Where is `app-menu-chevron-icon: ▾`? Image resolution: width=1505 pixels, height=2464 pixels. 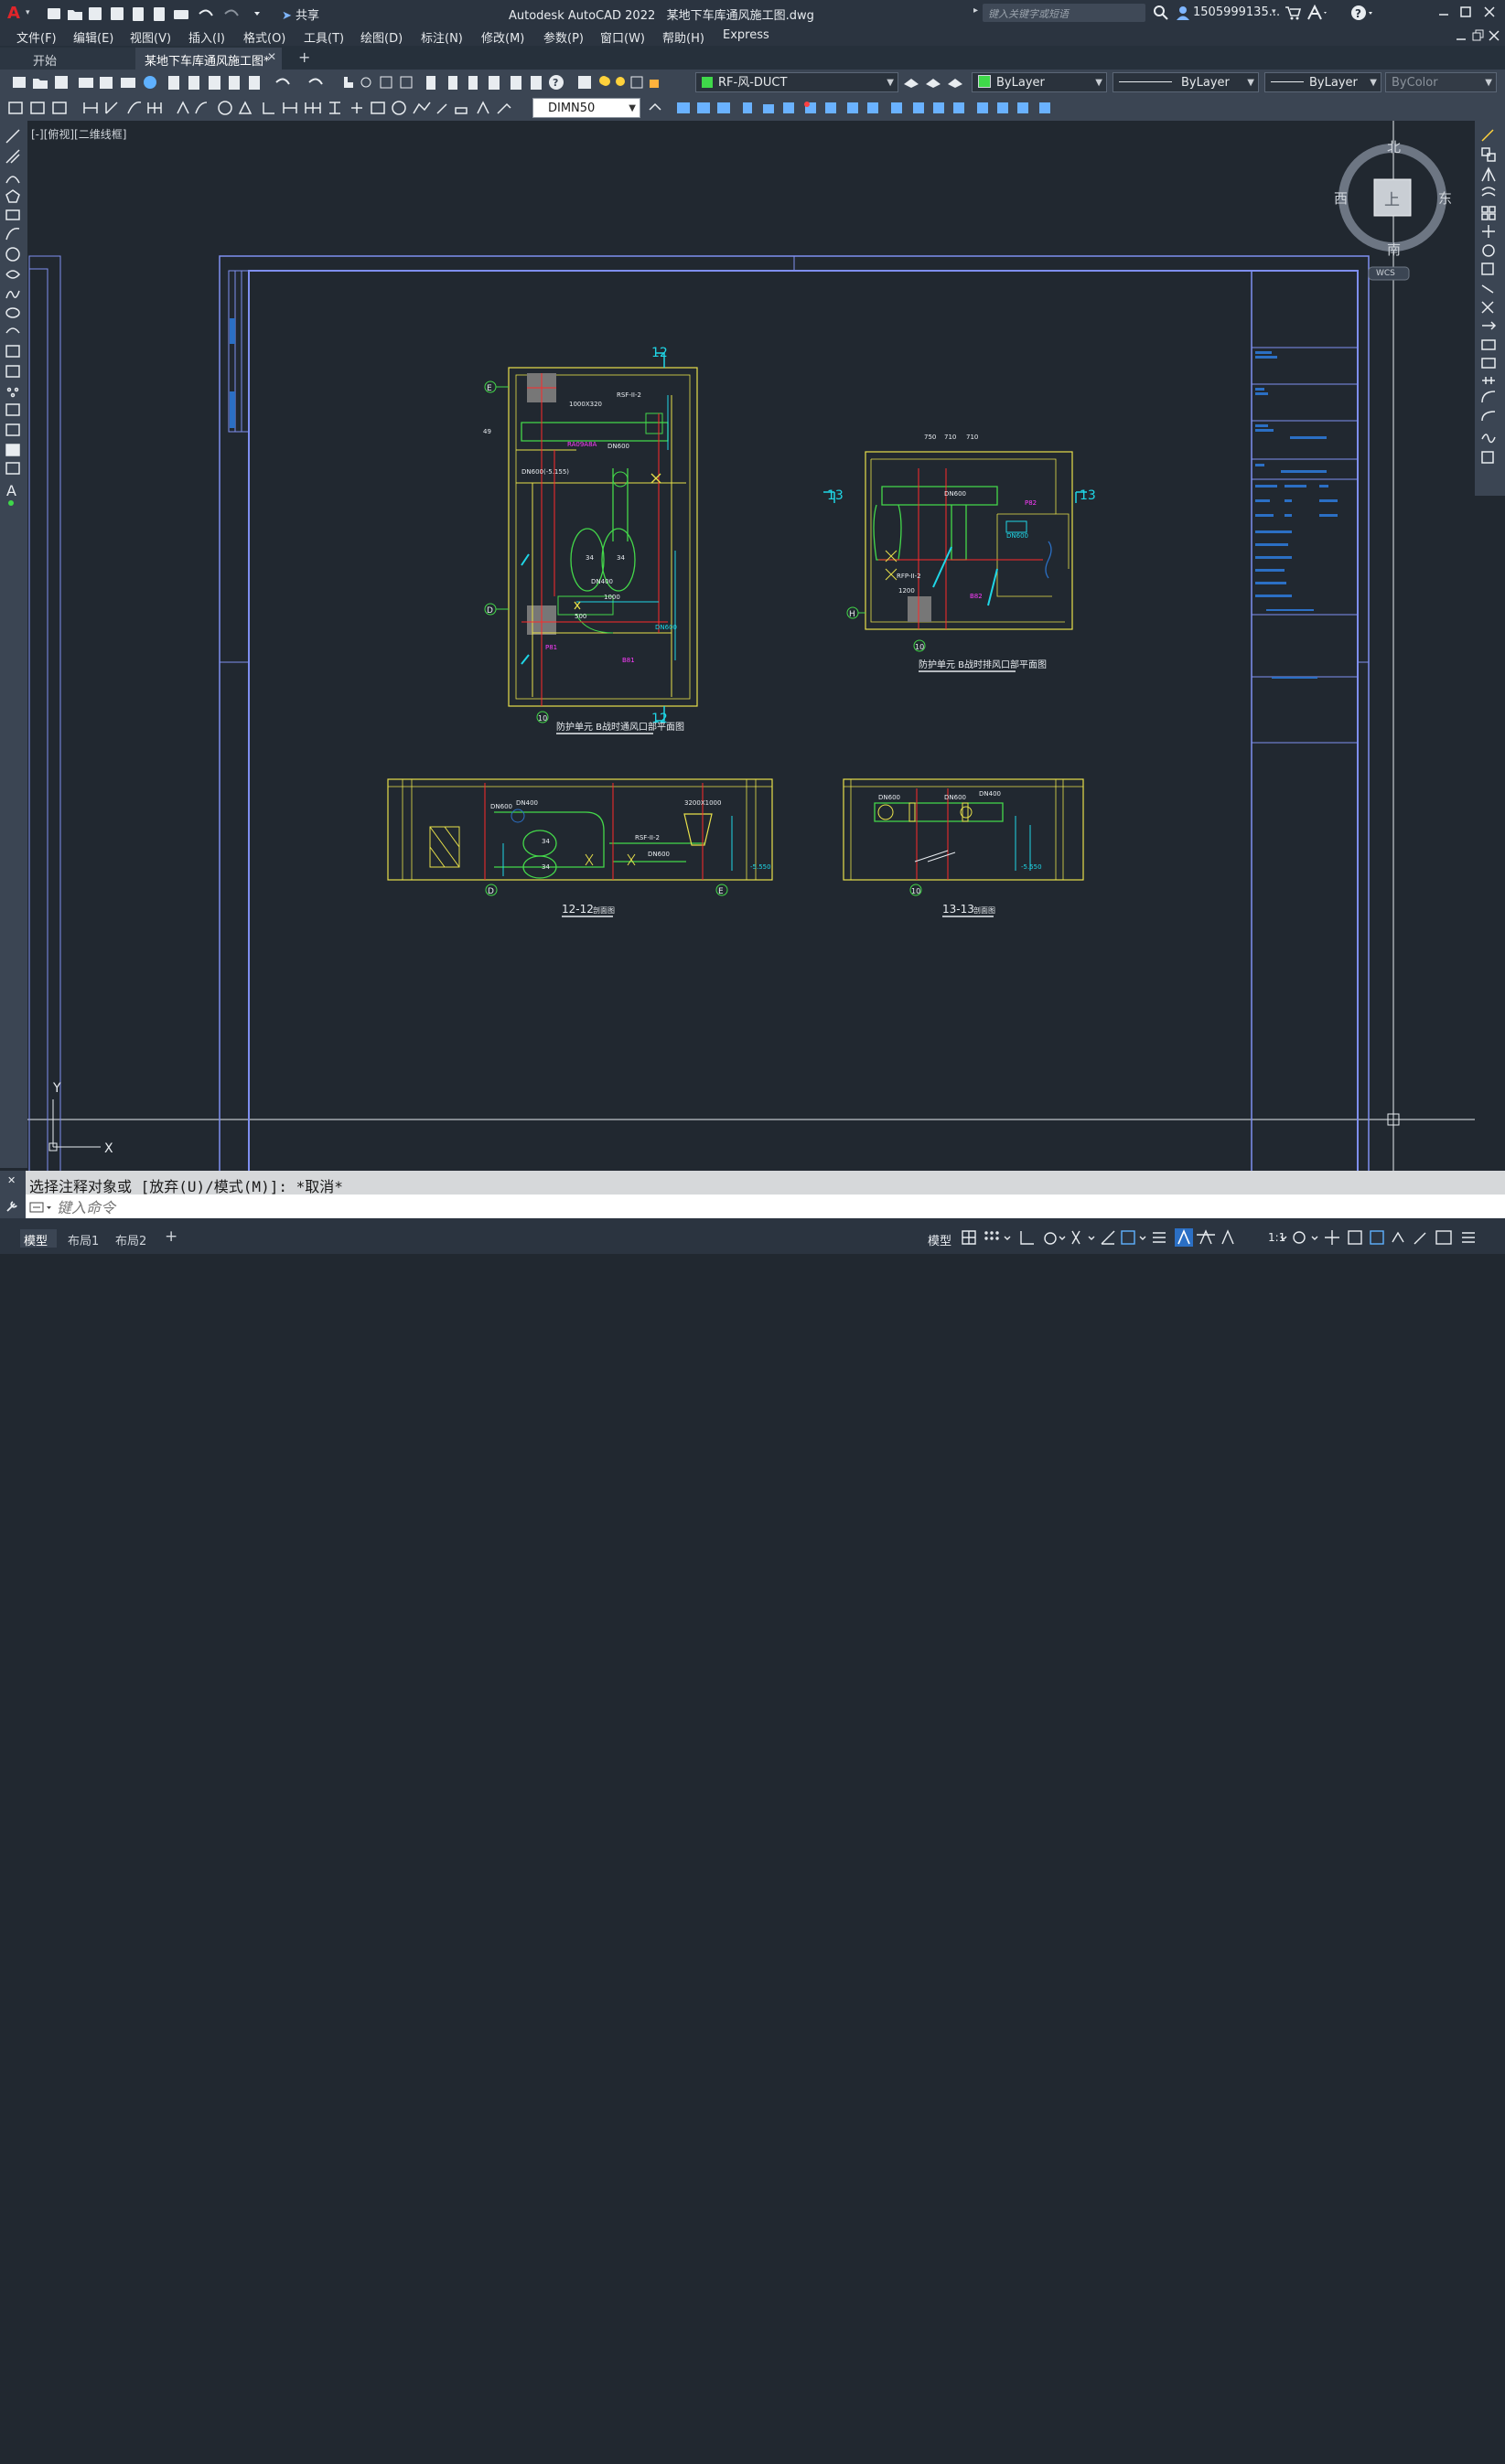
app-menu-chevron-icon: ▾ is located at coordinates (28, 13).